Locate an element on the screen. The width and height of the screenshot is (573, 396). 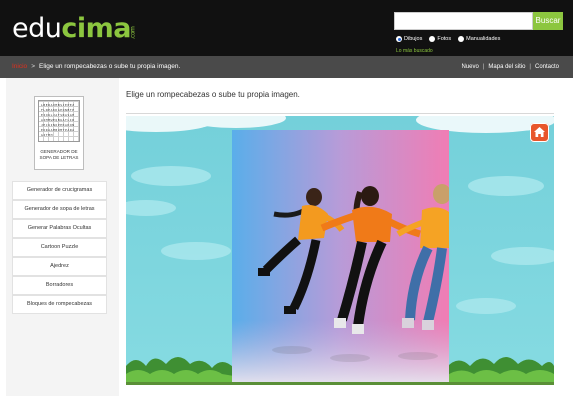
search-input is located at coordinates (463, 21).